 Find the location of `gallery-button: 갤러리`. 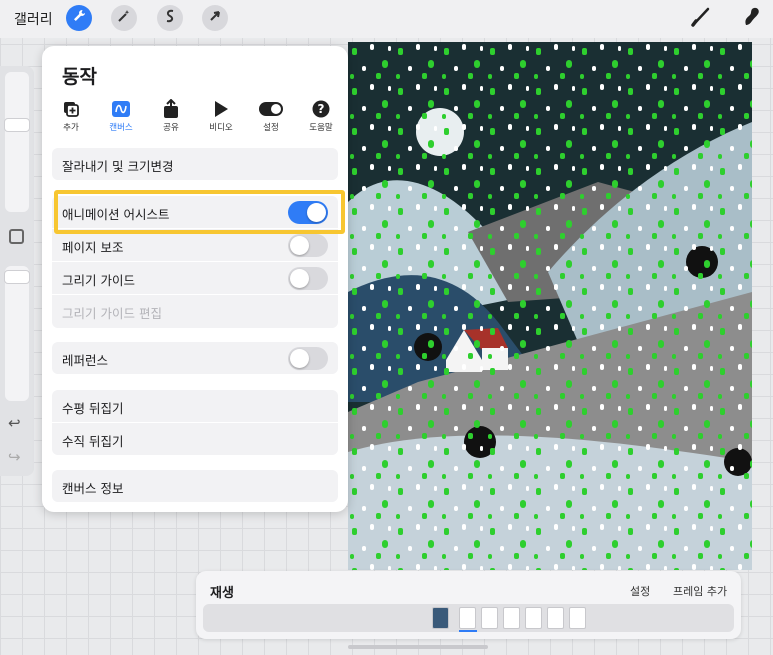

gallery-button: 갤러리 is located at coordinates (33, 19).